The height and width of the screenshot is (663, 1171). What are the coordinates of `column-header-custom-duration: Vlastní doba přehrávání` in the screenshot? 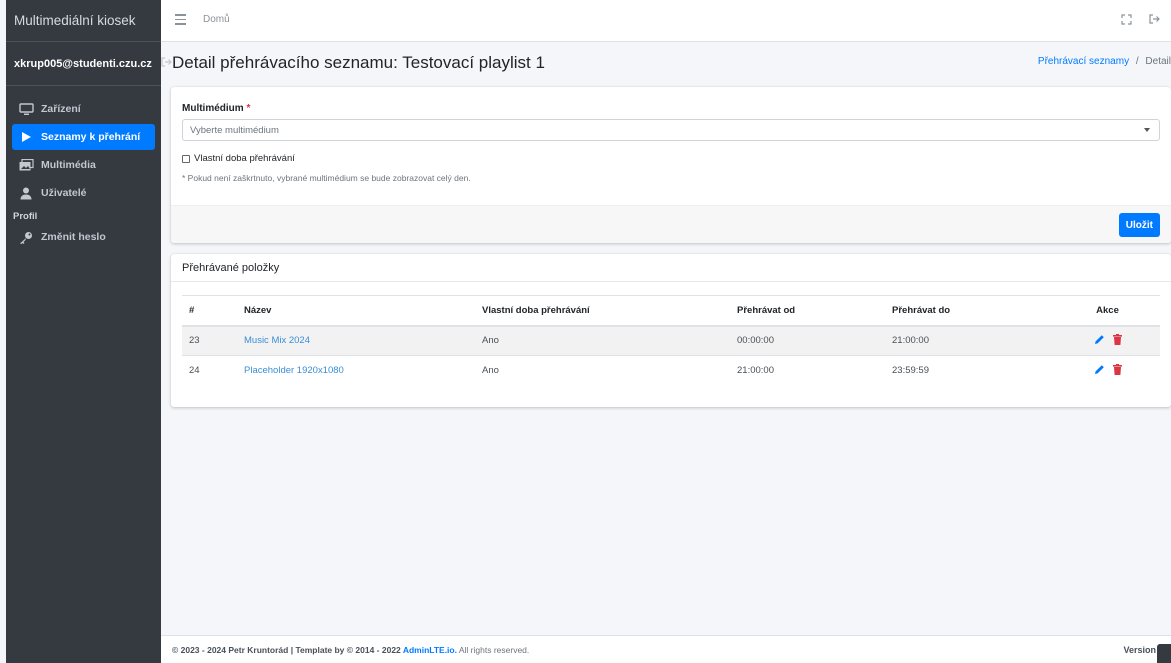 It's located at (602, 311).